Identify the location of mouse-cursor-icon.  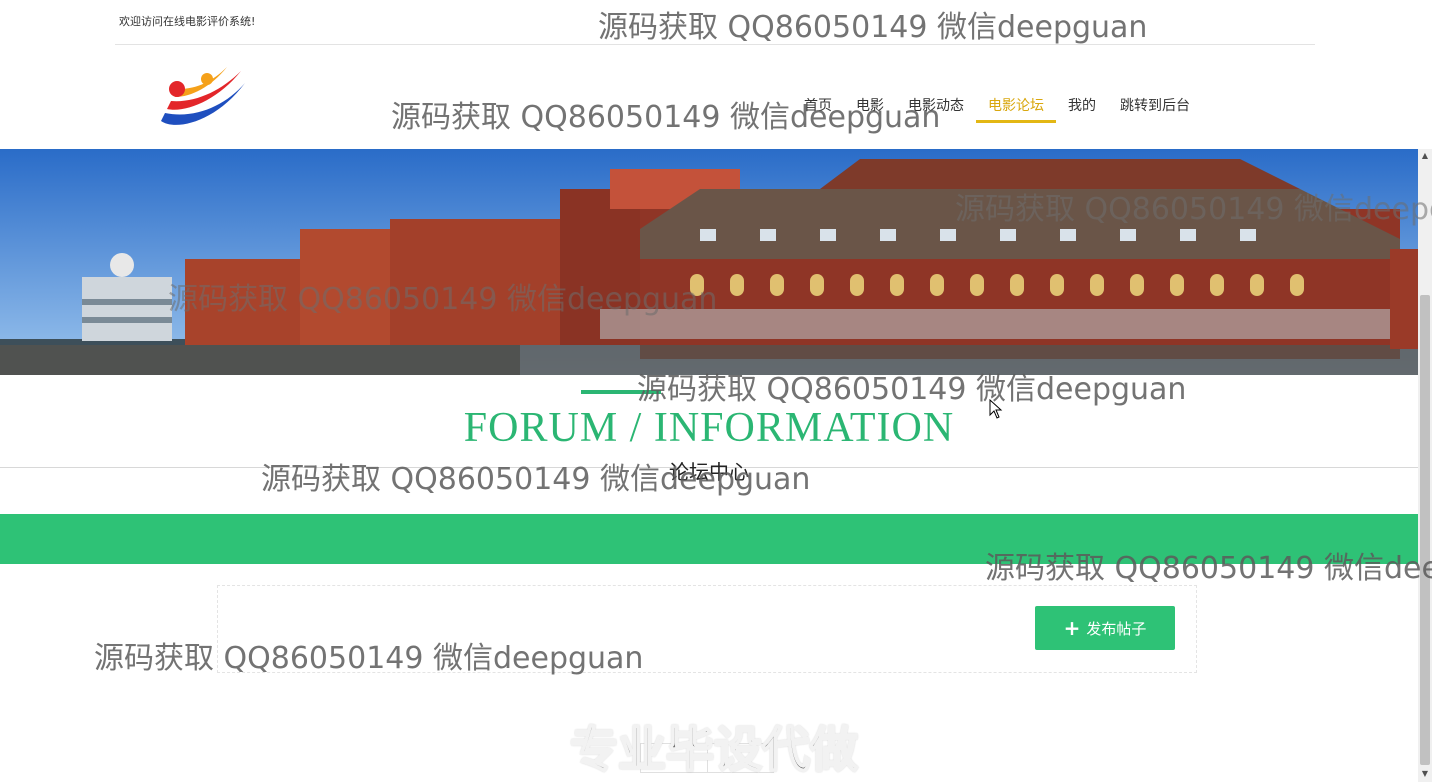
(996, 410).